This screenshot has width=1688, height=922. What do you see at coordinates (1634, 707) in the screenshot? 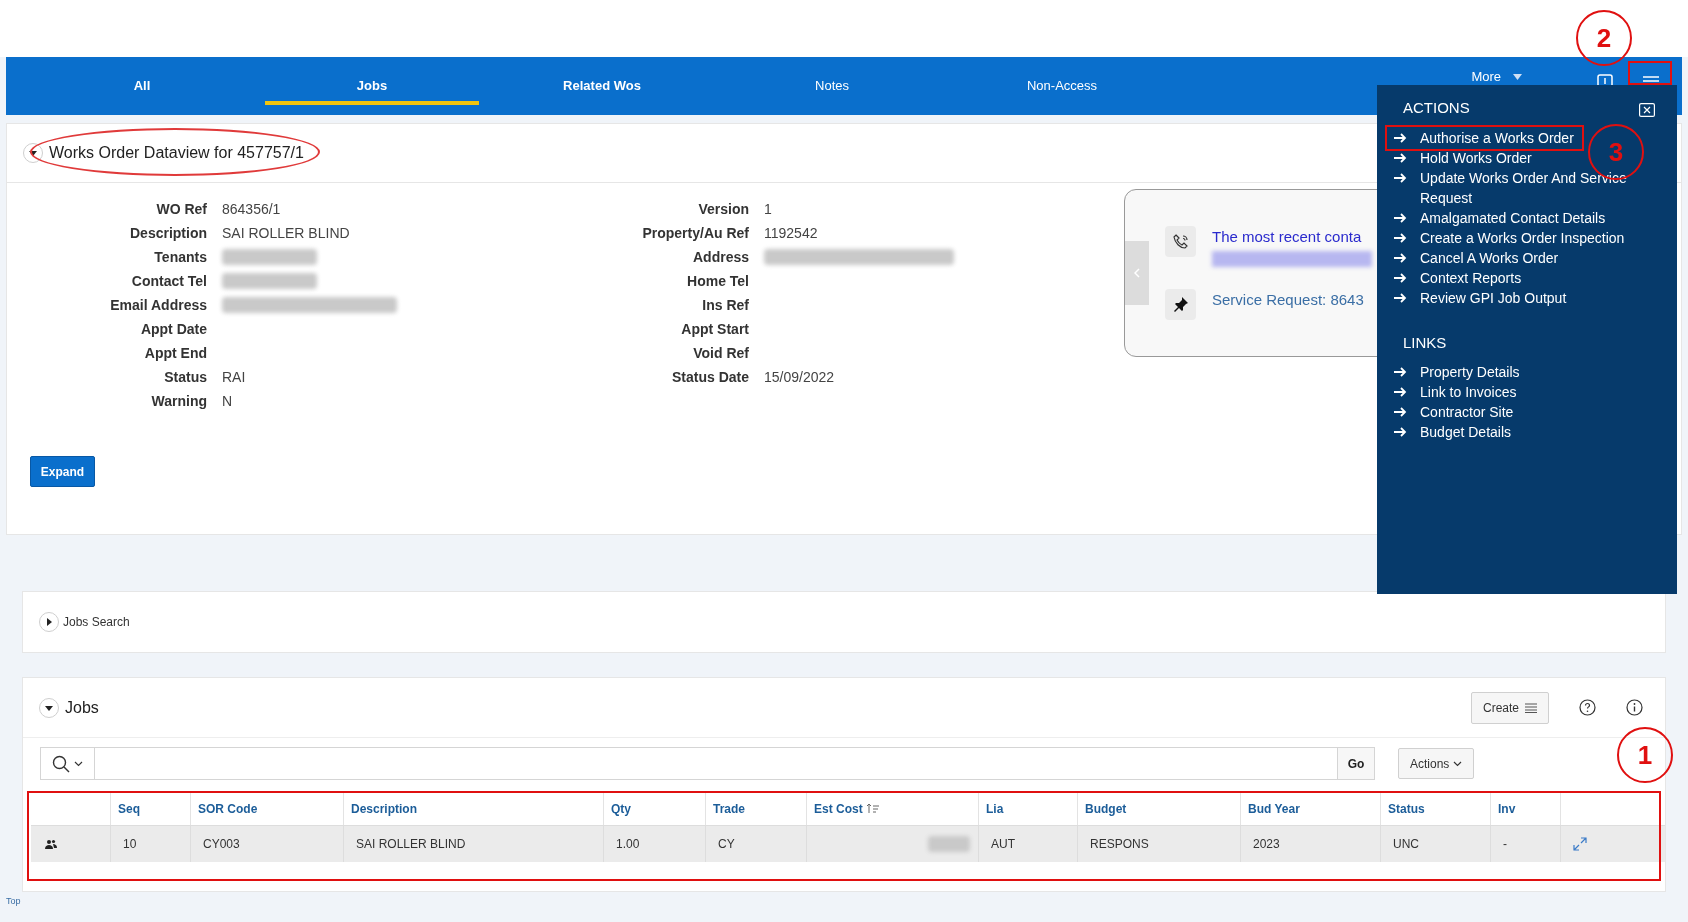
I see `info-icon` at bounding box center [1634, 707].